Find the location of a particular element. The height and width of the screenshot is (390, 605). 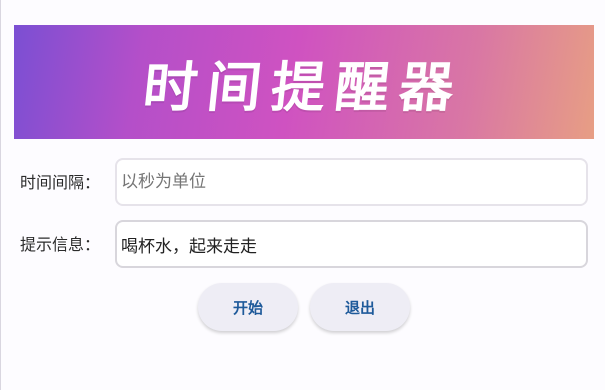

message-row: 提示信息： is located at coordinates (303, 245).